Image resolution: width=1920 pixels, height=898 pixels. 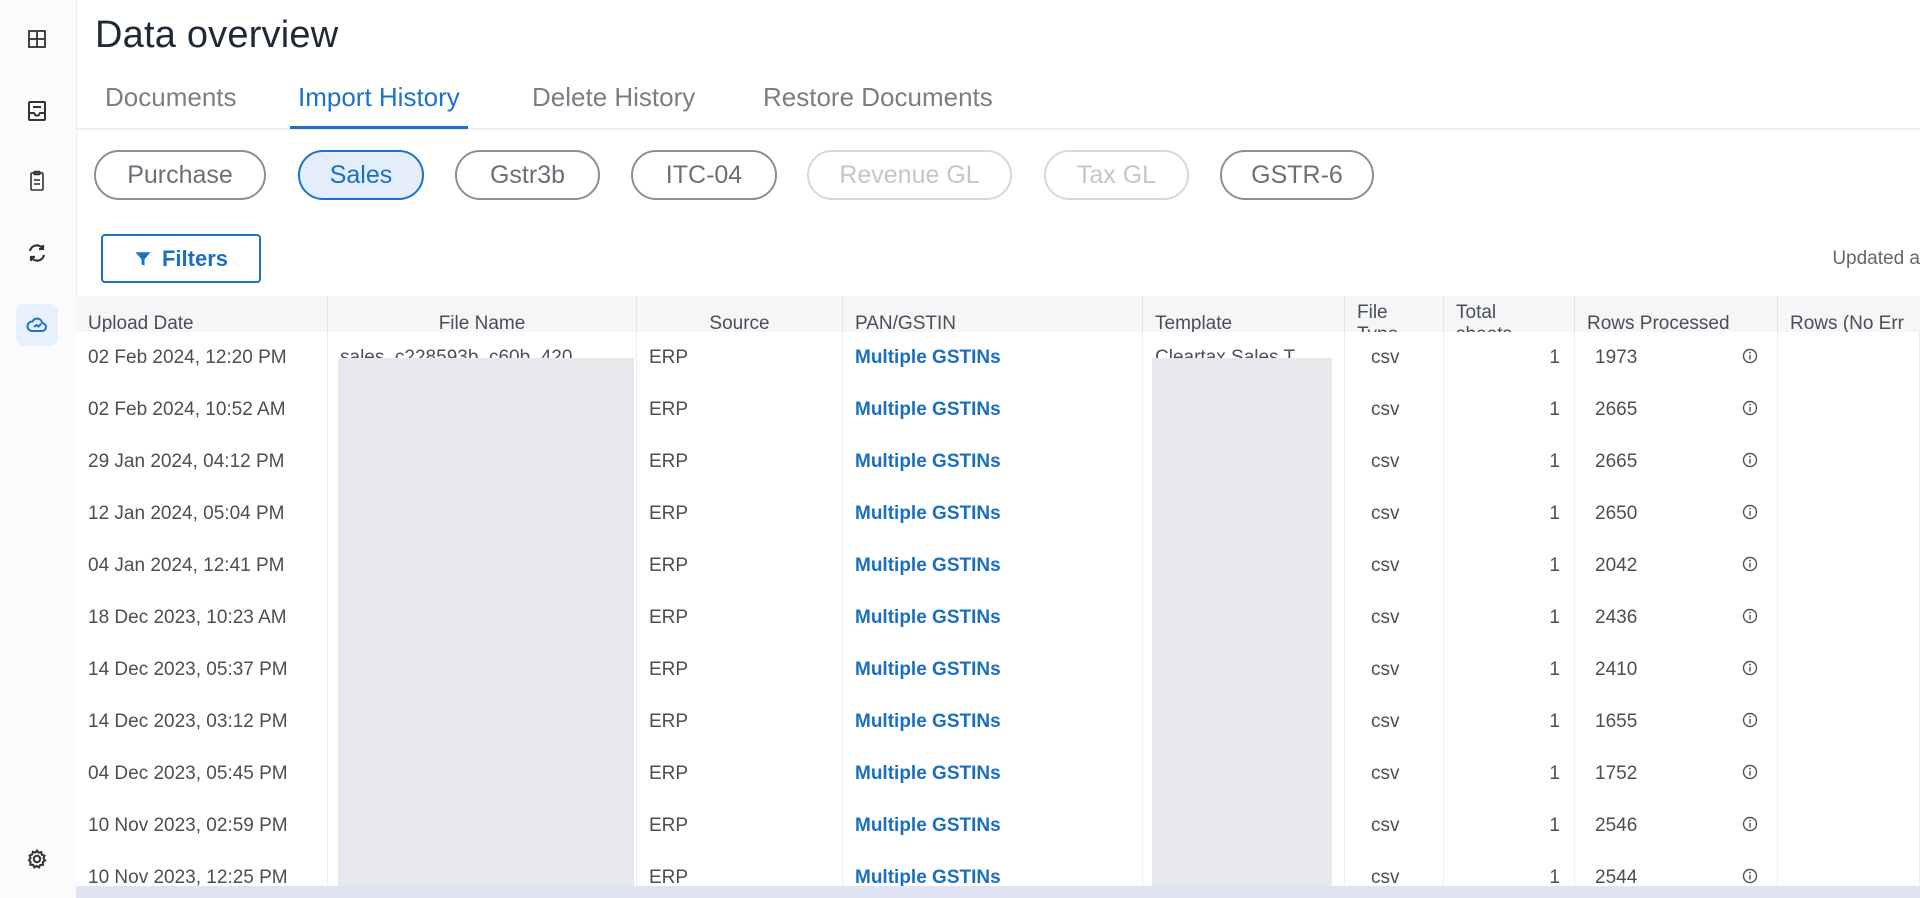 I want to click on upload-date-cell: 04 Jan 2024, 12:41 PM, so click(x=202, y=566).